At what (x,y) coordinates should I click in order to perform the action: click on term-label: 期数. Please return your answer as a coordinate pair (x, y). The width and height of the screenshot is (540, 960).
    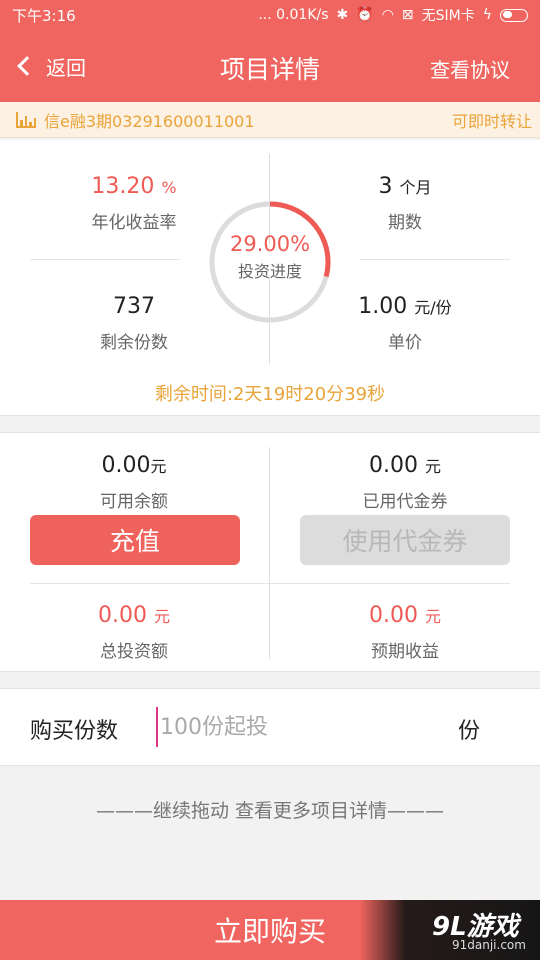
    Looking at the image, I should click on (405, 223).